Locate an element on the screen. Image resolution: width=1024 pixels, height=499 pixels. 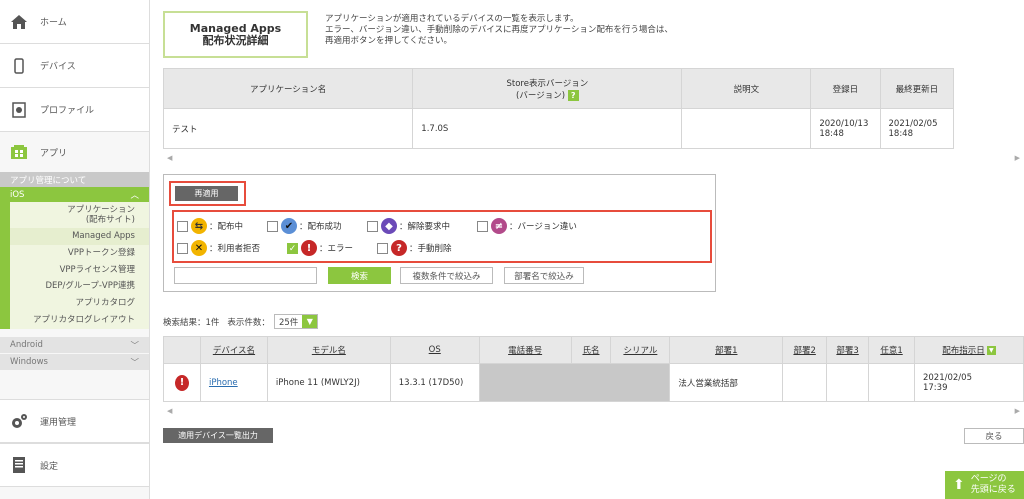
legend-release-pending: ◆ ：解除要求中 is located at coordinates (408, 226).